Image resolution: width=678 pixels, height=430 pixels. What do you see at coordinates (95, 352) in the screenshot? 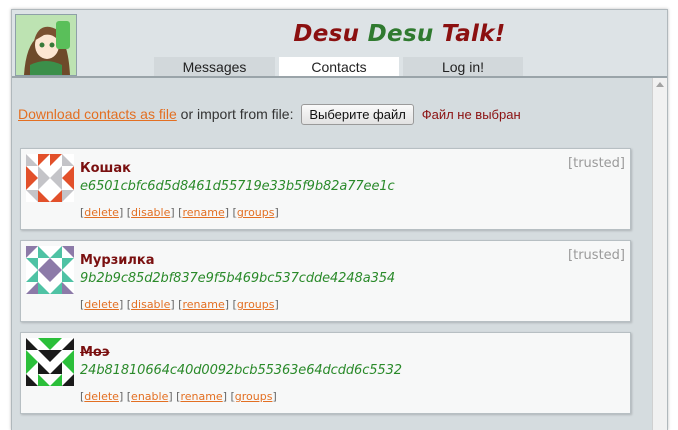
I see `contact-name: Моэ` at bounding box center [95, 352].